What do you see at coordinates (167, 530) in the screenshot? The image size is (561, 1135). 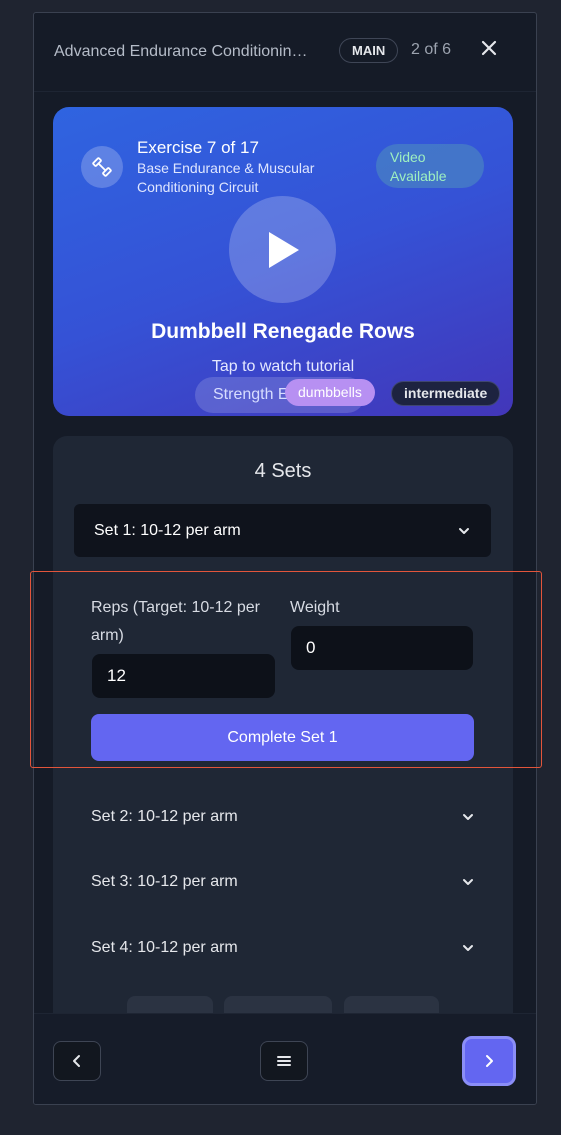 I see `set-1-label: Set 1: 10-12 per arm` at bounding box center [167, 530].